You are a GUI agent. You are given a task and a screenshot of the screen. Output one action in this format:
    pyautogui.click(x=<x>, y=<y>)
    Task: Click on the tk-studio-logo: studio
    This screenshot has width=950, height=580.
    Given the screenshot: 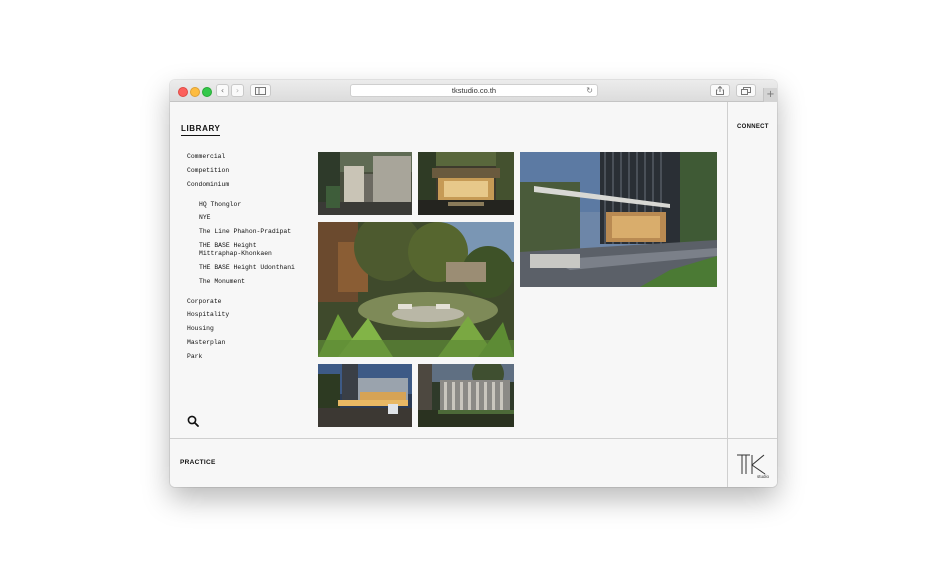 What is the action you would take?
    pyautogui.click(x=753, y=465)
    